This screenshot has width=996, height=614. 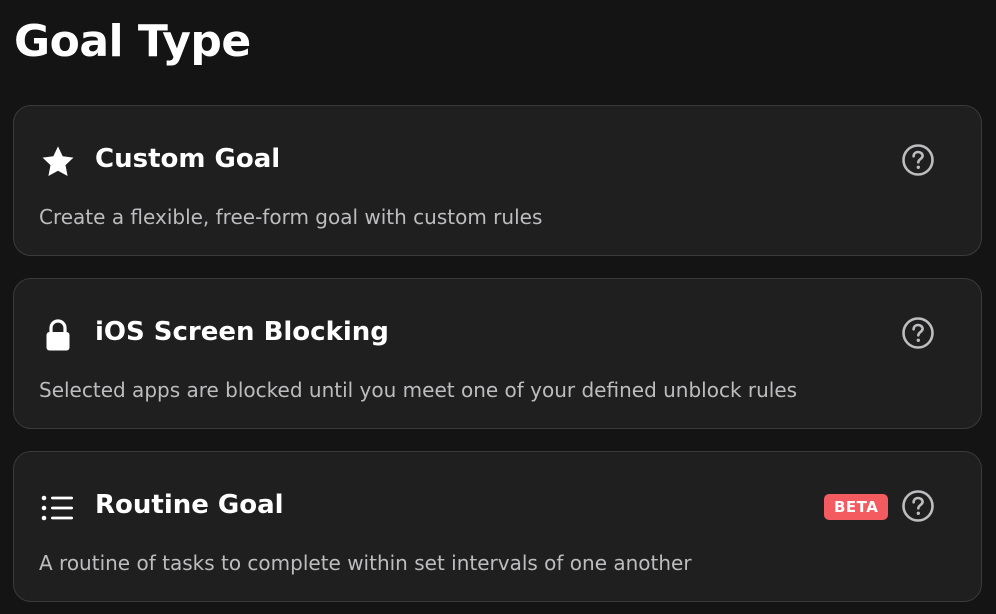 I want to click on star-icon, so click(x=58, y=162).